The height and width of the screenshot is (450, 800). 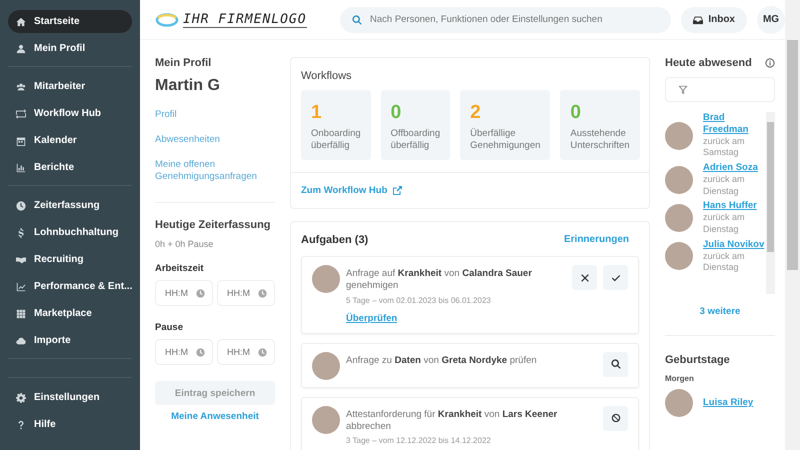 I want to click on sidebar-item: Mitarbeiter, so click(x=70, y=86).